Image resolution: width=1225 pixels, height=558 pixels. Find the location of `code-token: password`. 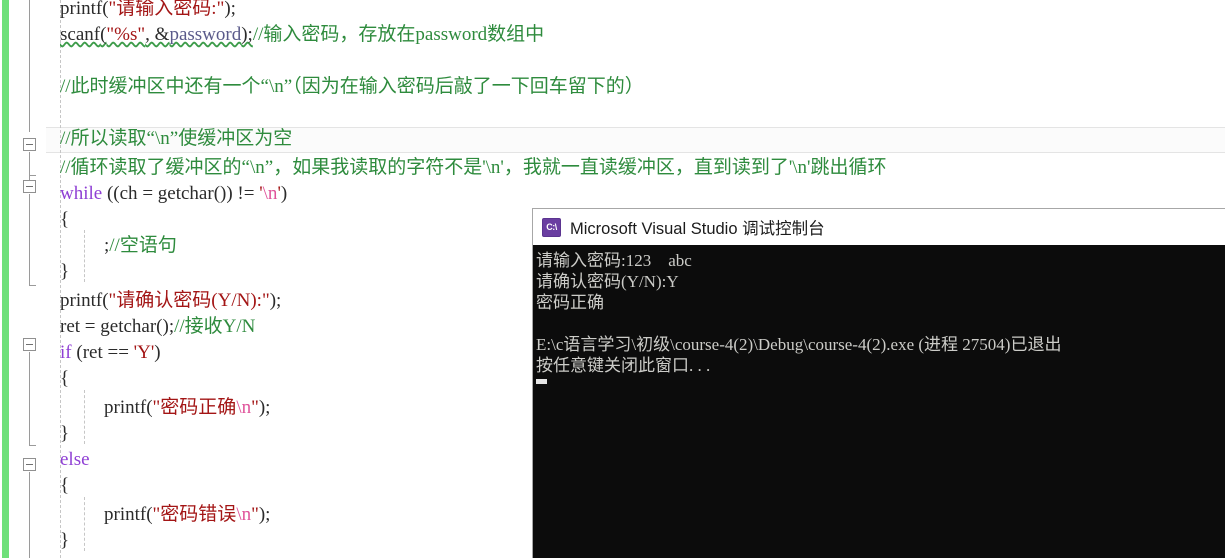

code-token: password is located at coordinates (205, 34).